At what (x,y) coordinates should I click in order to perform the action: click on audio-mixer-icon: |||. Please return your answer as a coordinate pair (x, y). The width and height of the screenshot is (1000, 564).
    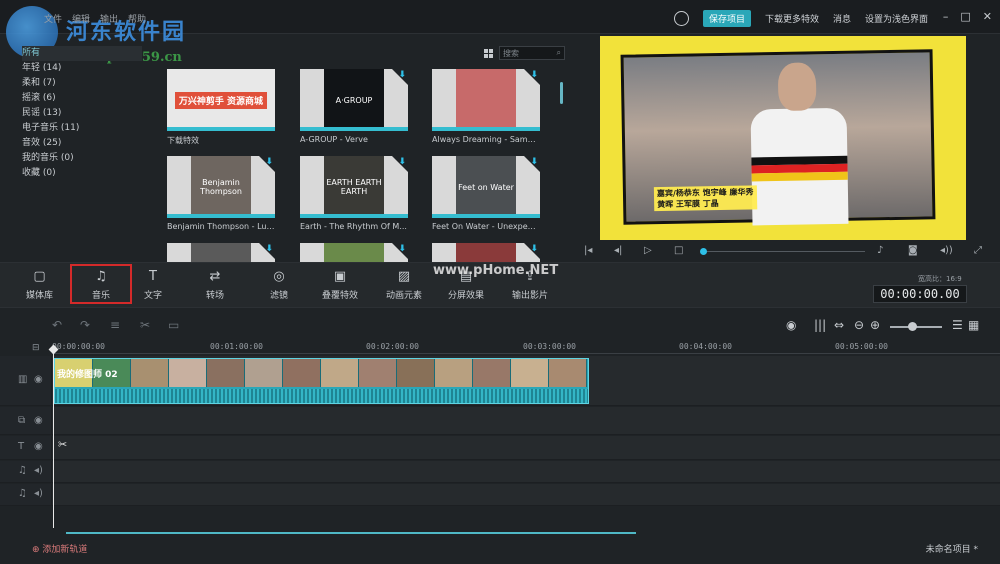
    Looking at the image, I should click on (820, 325).